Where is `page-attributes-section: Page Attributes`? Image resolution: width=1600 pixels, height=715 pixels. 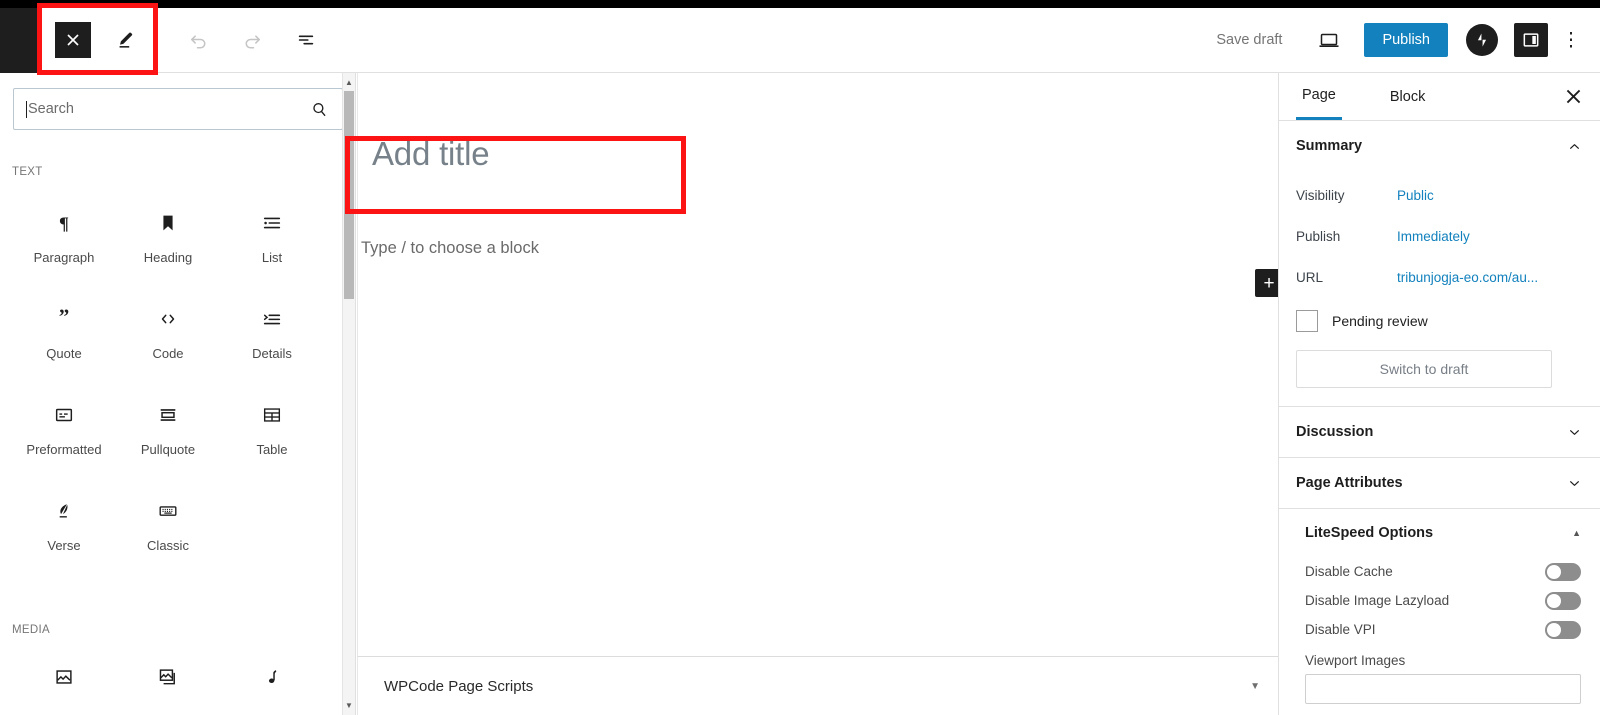 page-attributes-section: Page Attributes is located at coordinates (1439, 483).